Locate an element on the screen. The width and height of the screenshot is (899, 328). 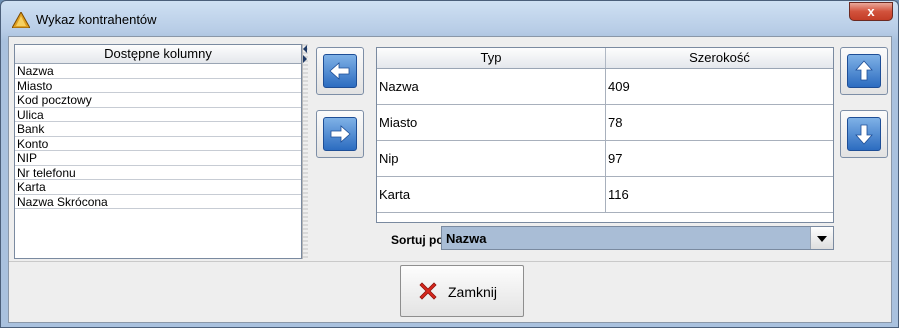
move-left-button is located at coordinates (340, 71).